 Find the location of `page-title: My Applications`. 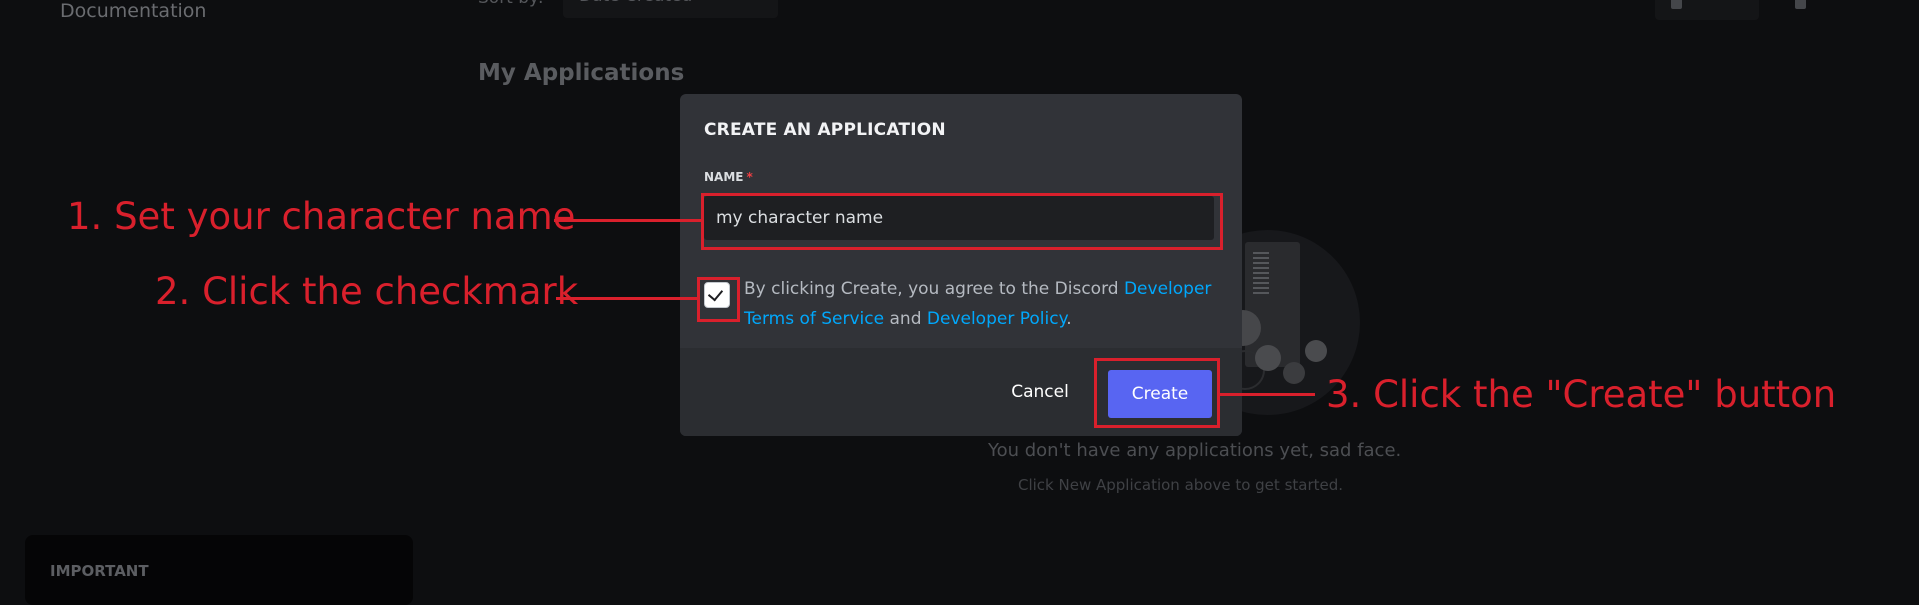

page-title: My Applications is located at coordinates (581, 73).